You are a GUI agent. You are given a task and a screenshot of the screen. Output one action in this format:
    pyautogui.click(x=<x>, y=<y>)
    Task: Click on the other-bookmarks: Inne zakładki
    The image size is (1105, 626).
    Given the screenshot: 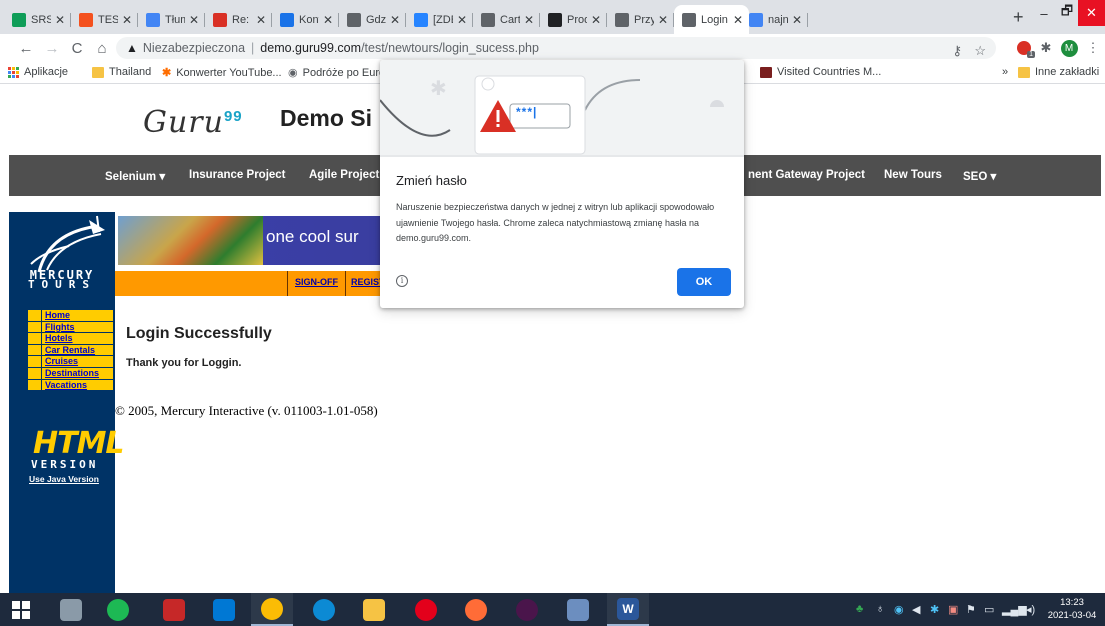 What is the action you would take?
    pyautogui.click(x=1058, y=72)
    